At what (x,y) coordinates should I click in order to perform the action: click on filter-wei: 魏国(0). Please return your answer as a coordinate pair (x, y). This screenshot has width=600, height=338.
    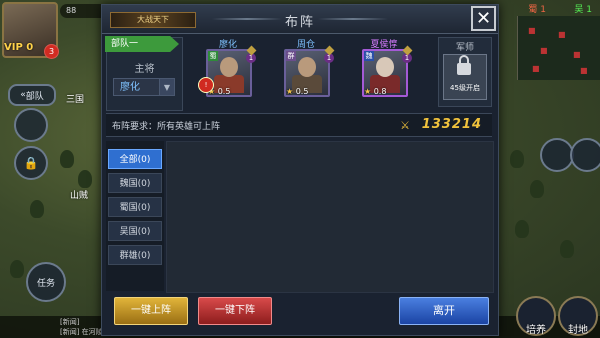
    Looking at the image, I should click on (135, 183).